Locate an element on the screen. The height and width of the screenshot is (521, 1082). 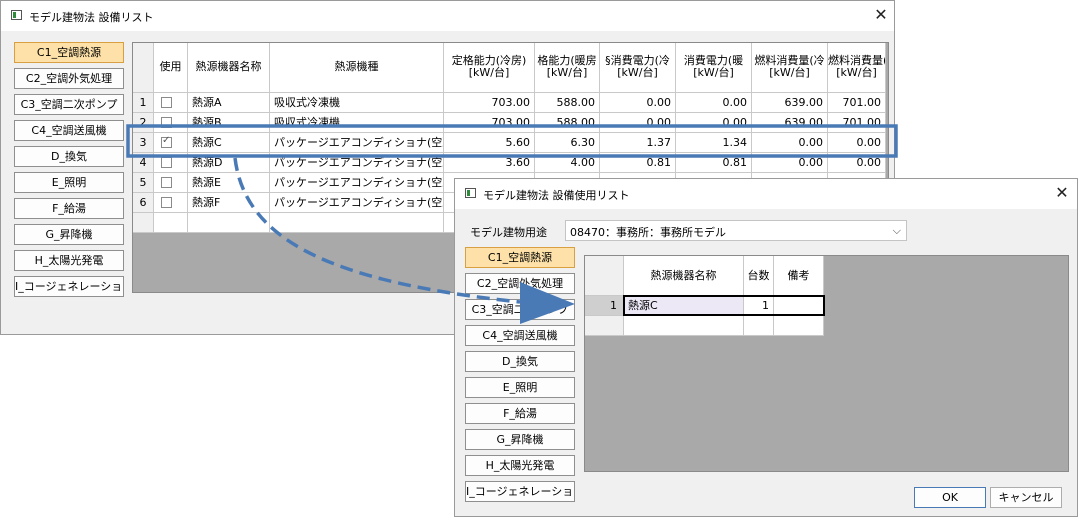
value-cell: 1.34 is located at coordinates (714, 143).